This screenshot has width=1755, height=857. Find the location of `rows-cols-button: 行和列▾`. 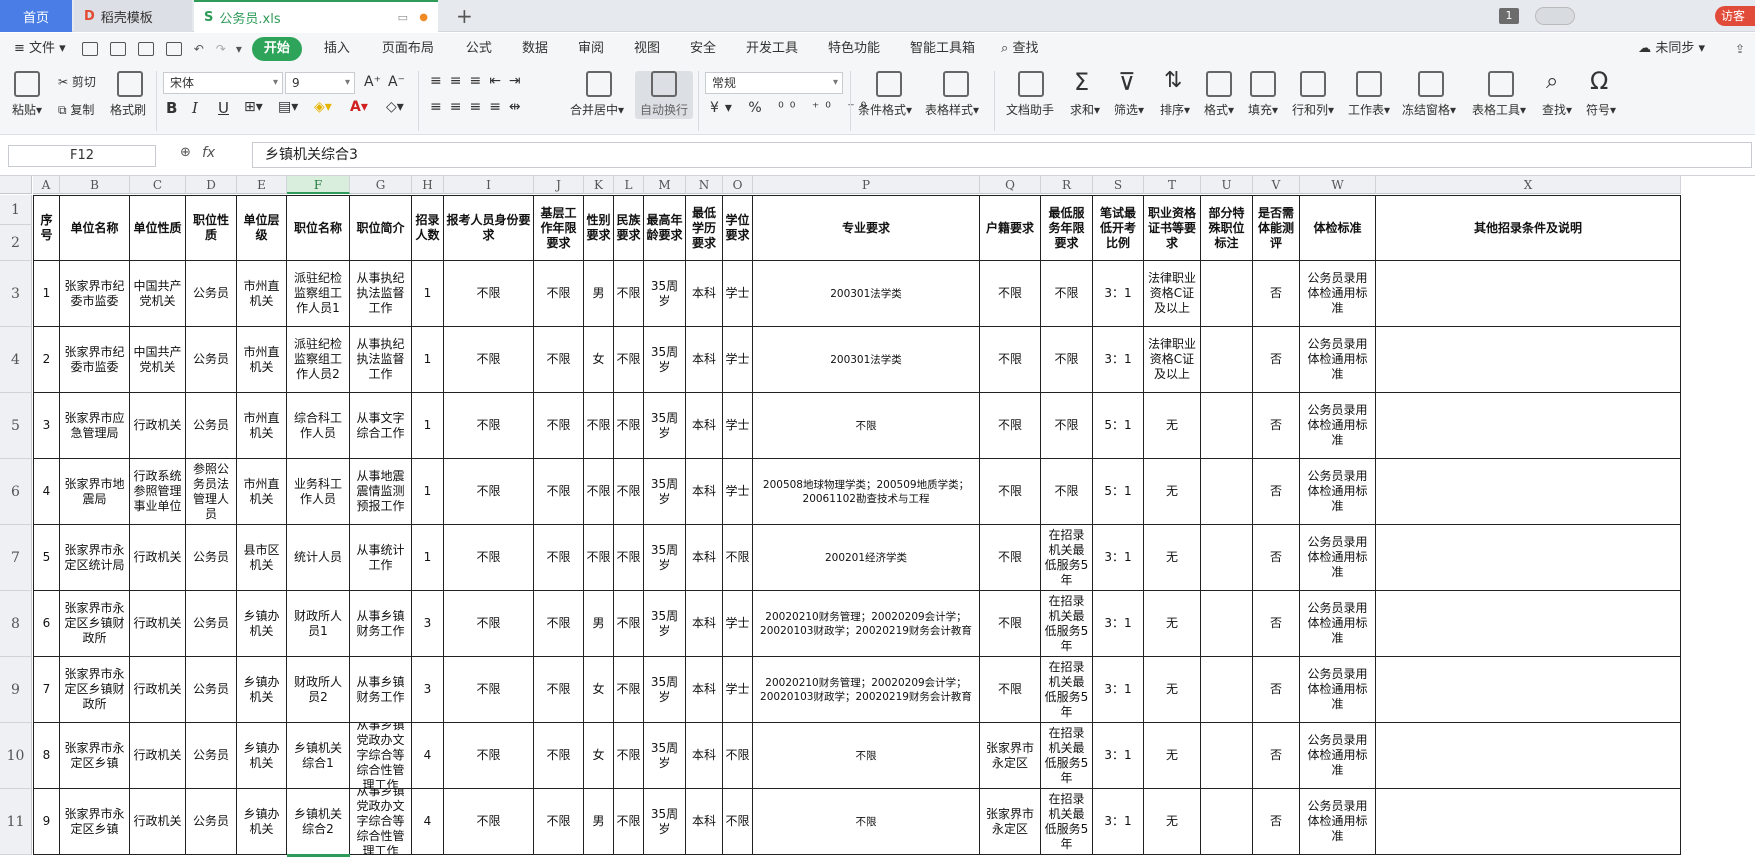

rows-cols-button: 行和列▾ is located at coordinates (1313, 109).